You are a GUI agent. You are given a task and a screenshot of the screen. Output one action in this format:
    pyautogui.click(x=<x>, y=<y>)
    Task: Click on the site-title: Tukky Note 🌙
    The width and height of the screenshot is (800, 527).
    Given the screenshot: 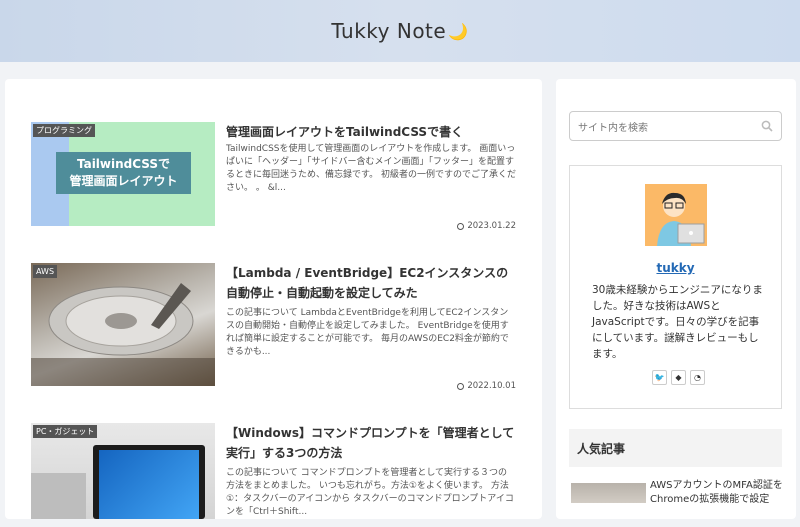 What is the action you would take?
    pyautogui.click(x=399, y=31)
    